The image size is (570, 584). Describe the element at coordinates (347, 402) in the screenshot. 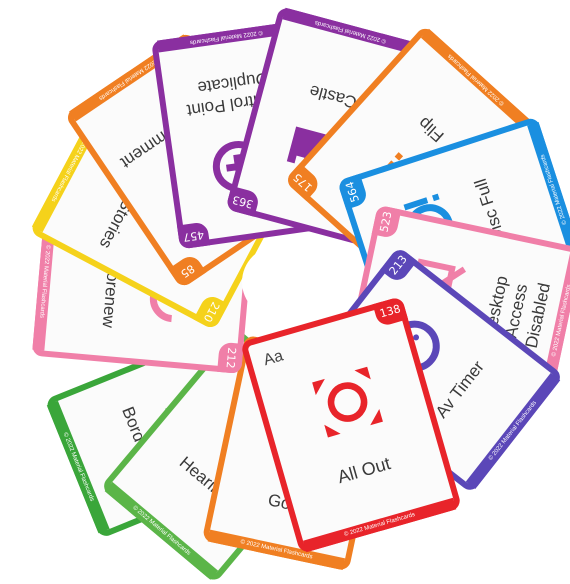

I see `all-out-icon` at that location.